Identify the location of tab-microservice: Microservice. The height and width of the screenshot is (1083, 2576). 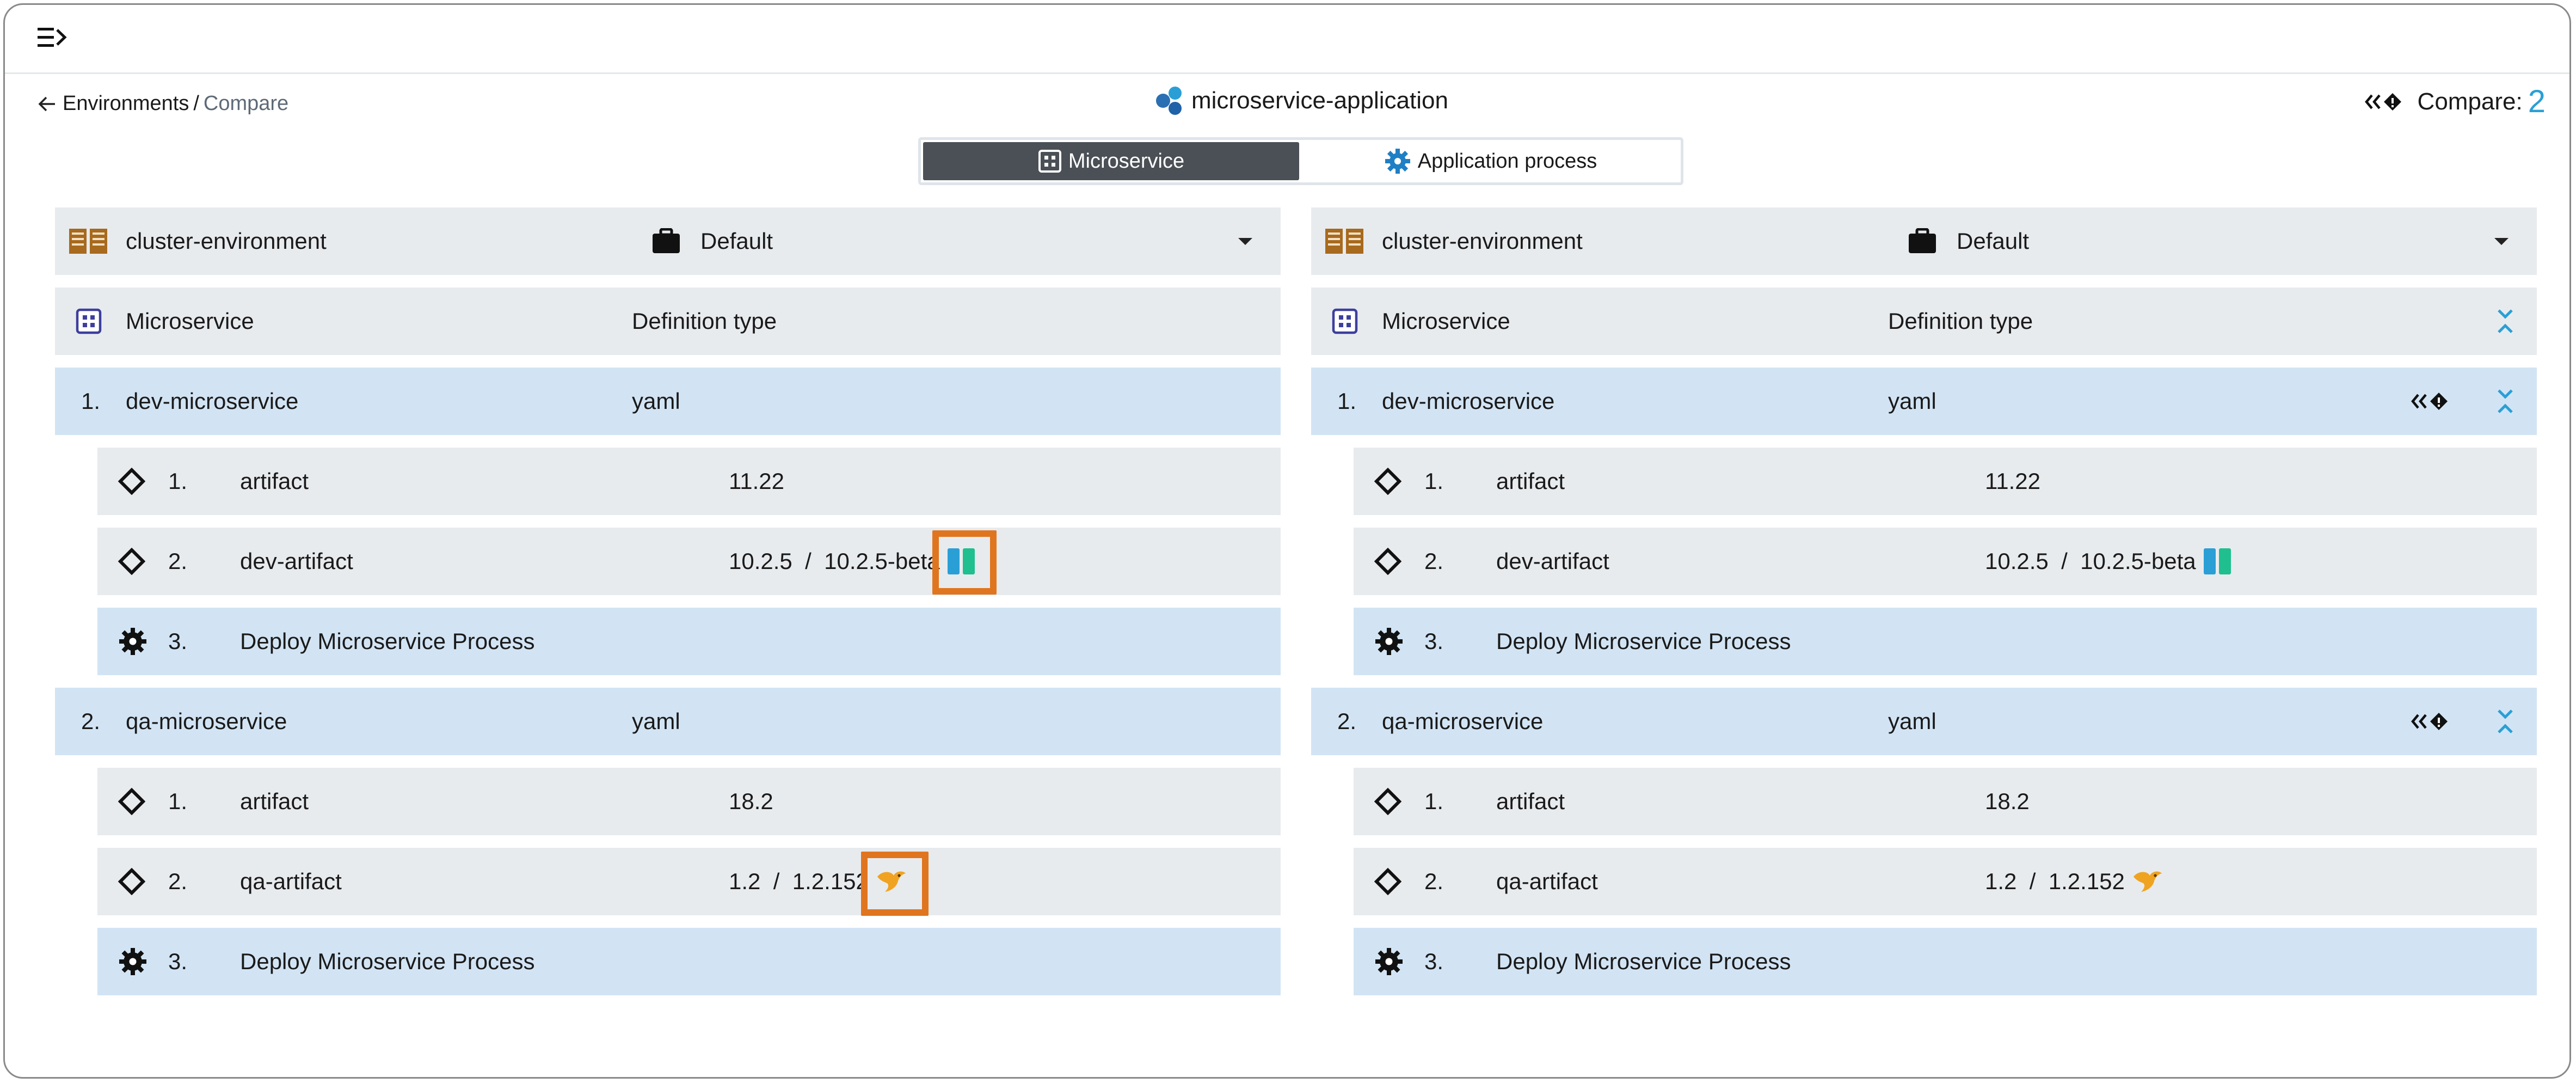
(1111, 161).